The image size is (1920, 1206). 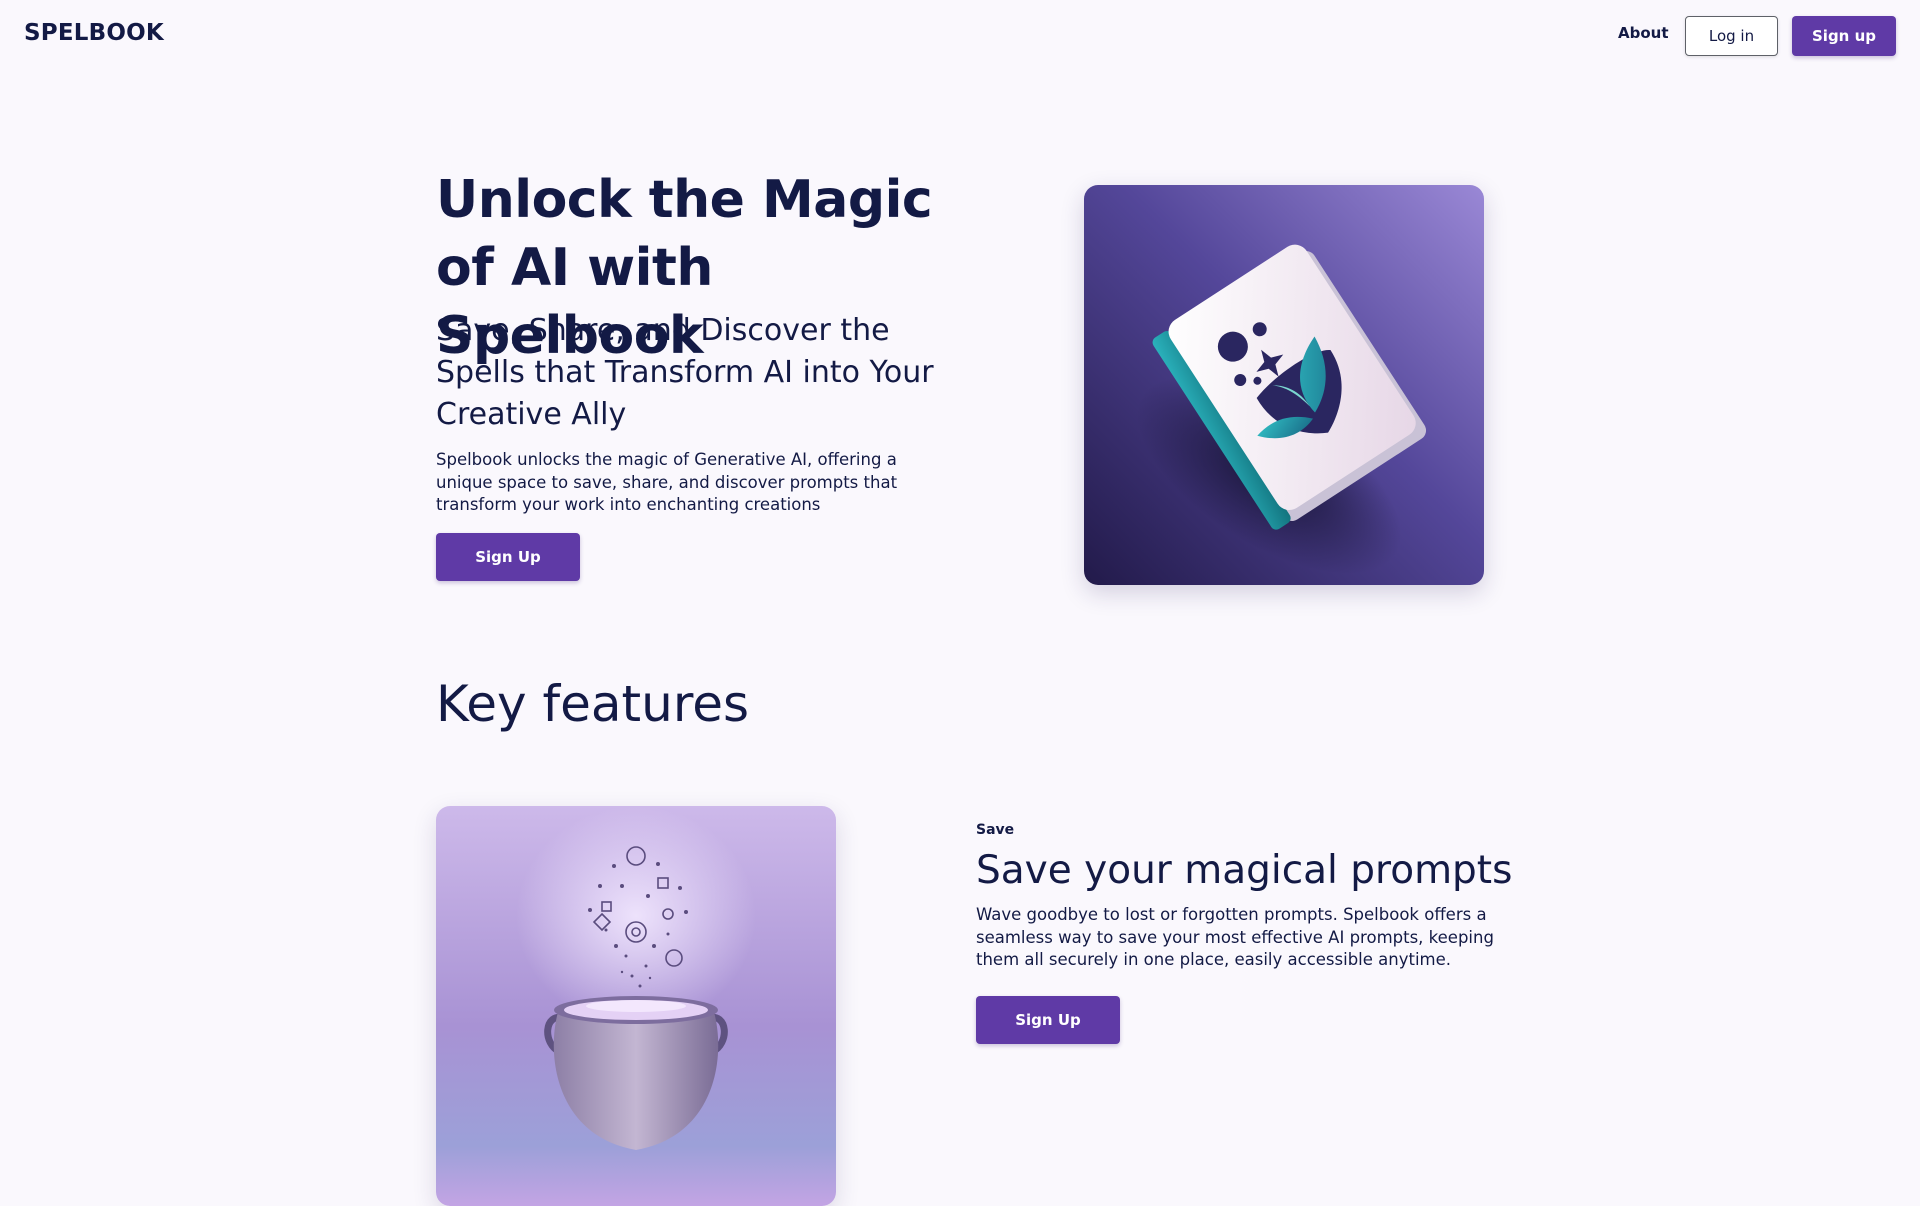 I want to click on feature-title: Save your magical prompts, so click(x=1244, y=870).